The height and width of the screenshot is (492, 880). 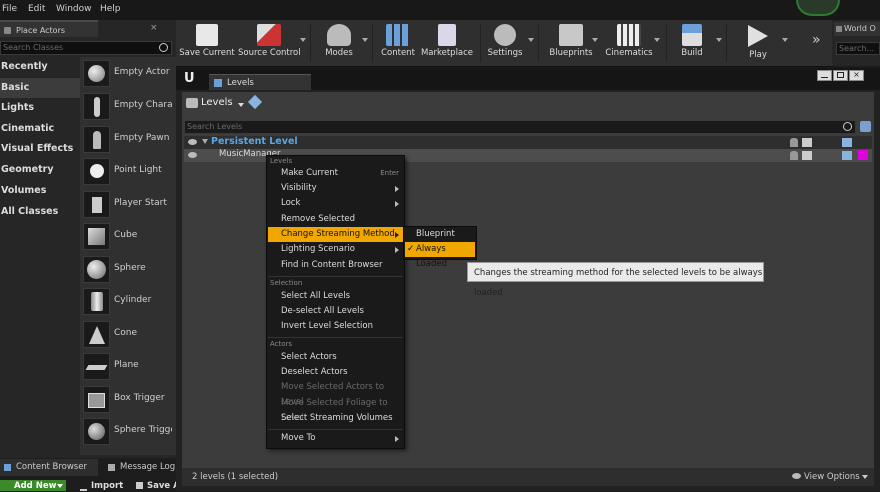 I want to click on menu-invert-level-selection: Invert Level Selection, so click(x=335, y=326).